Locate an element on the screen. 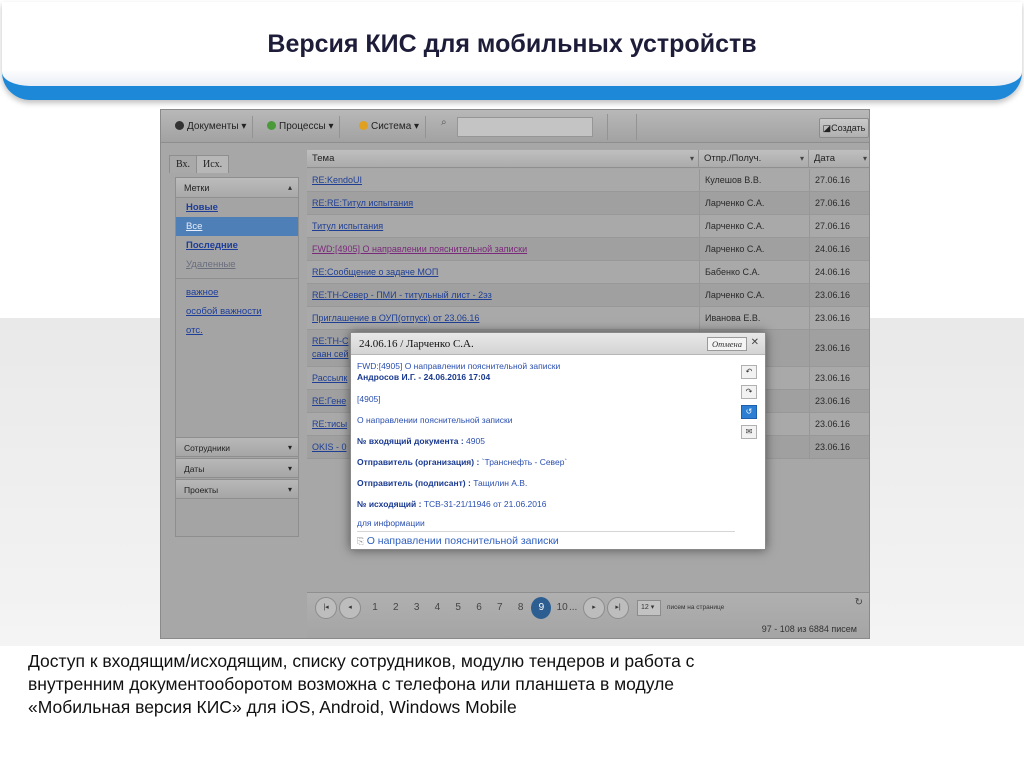  row-date: 27.06.16 is located at coordinates (839, 180).